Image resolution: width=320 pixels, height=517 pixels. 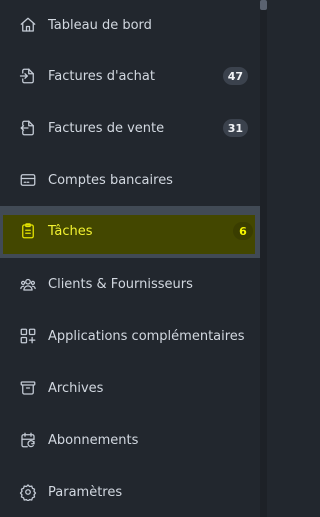 I want to click on sidebar-item-tasks: Tâches 6, so click(x=130, y=232).